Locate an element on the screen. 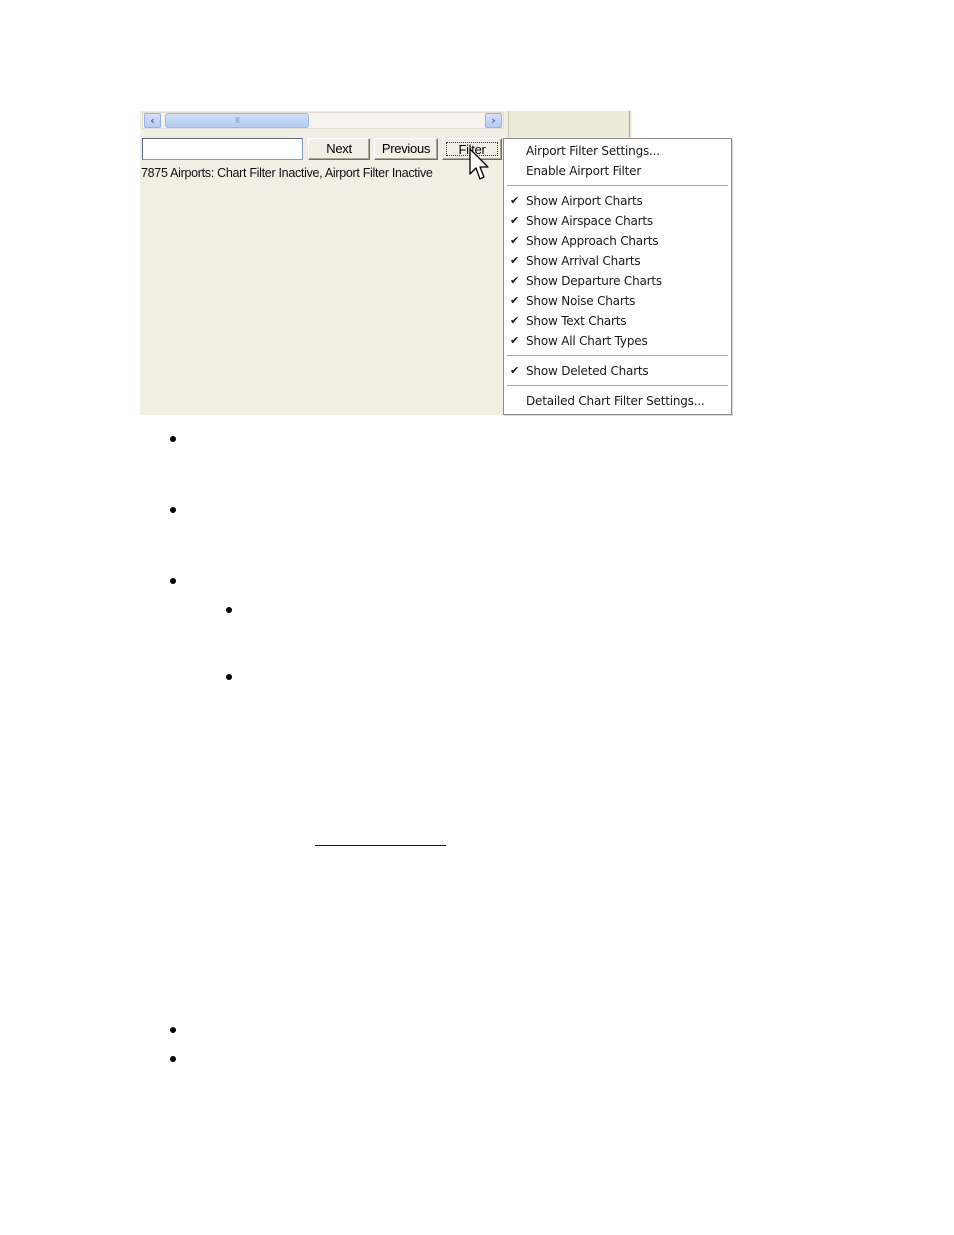  menu-item-show-airspace-charts: ✔ Show Airspace Charts is located at coordinates (617, 221).